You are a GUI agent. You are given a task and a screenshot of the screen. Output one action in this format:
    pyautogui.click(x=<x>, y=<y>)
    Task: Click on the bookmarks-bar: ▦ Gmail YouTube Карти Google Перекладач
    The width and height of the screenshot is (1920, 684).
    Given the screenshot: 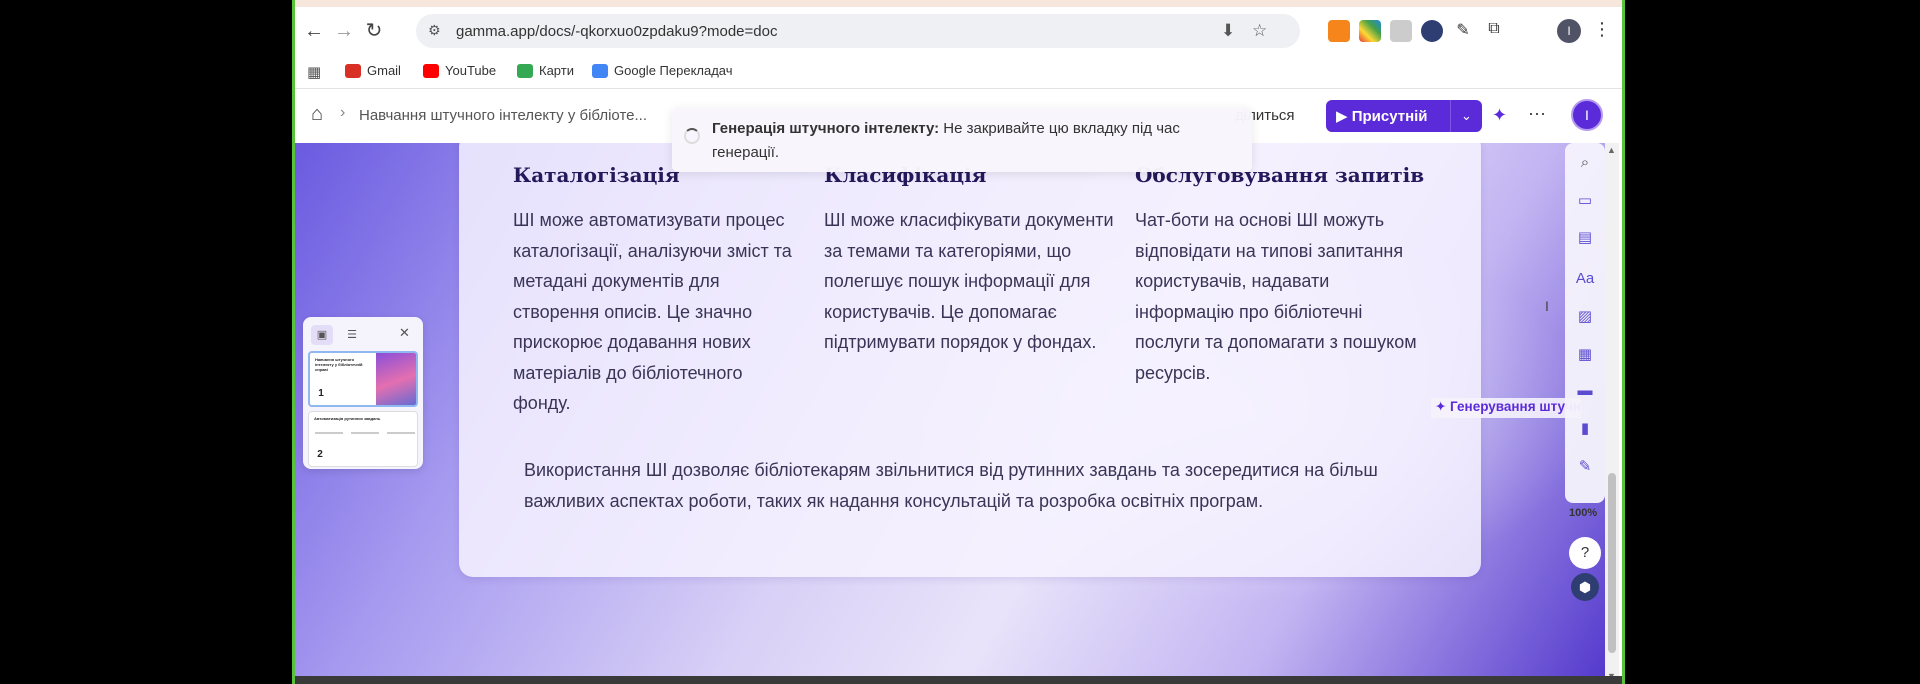 What is the action you would take?
    pyautogui.click(x=958, y=72)
    